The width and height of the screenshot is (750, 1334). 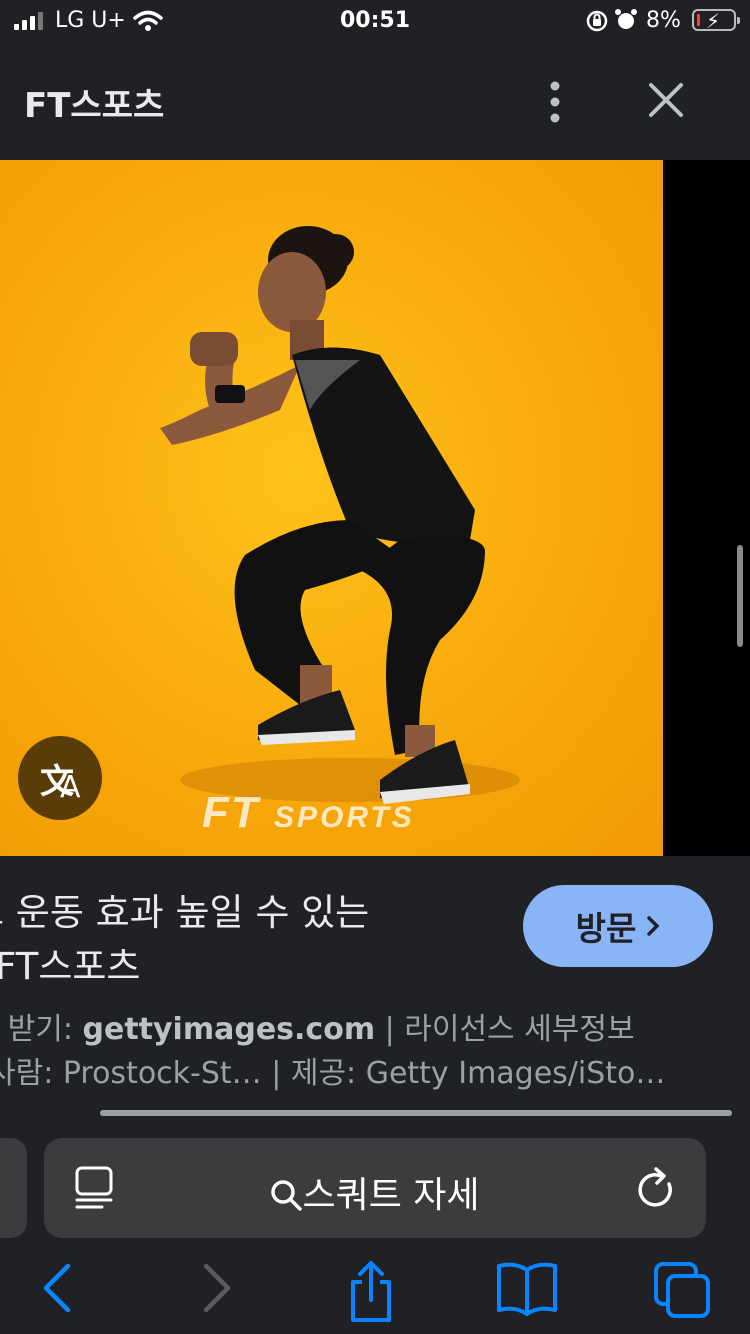 What do you see at coordinates (375, 100) in the screenshot?
I see `viewer-header: FT스포츠` at bounding box center [375, 100].